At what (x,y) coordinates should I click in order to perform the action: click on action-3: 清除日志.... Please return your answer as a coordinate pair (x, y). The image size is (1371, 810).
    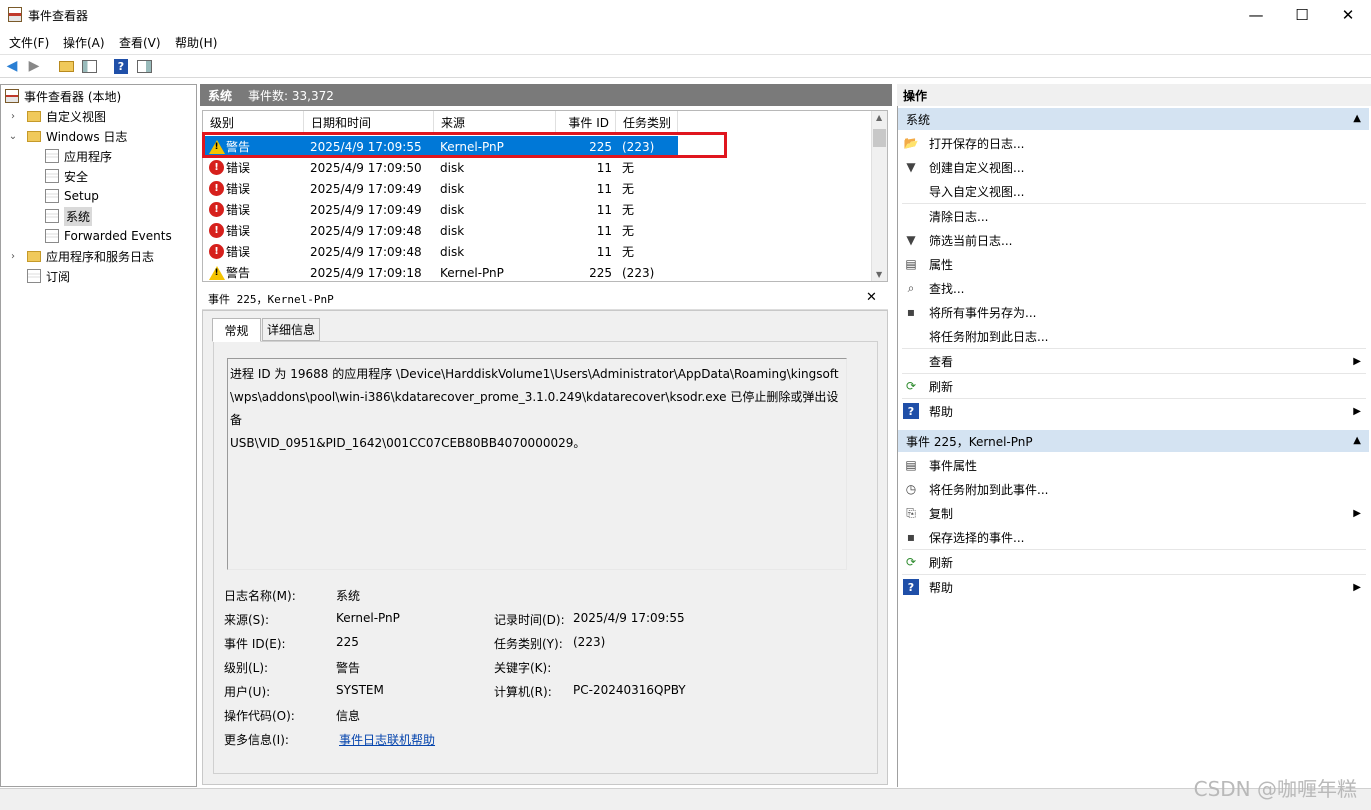
    Looking at the image, I should click on (1133, 216).